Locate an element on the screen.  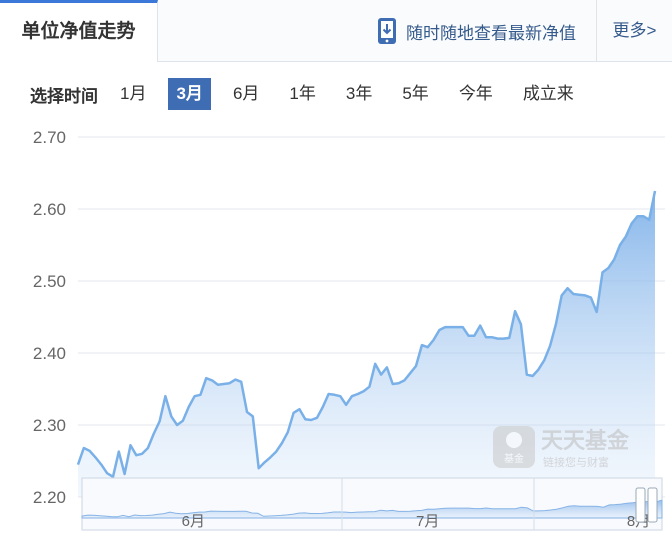
navigator-handle-left is located at coordinates (640, 505).